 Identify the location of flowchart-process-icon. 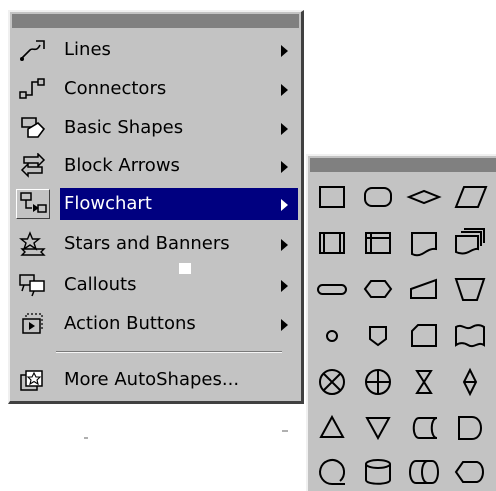
(332, 198).